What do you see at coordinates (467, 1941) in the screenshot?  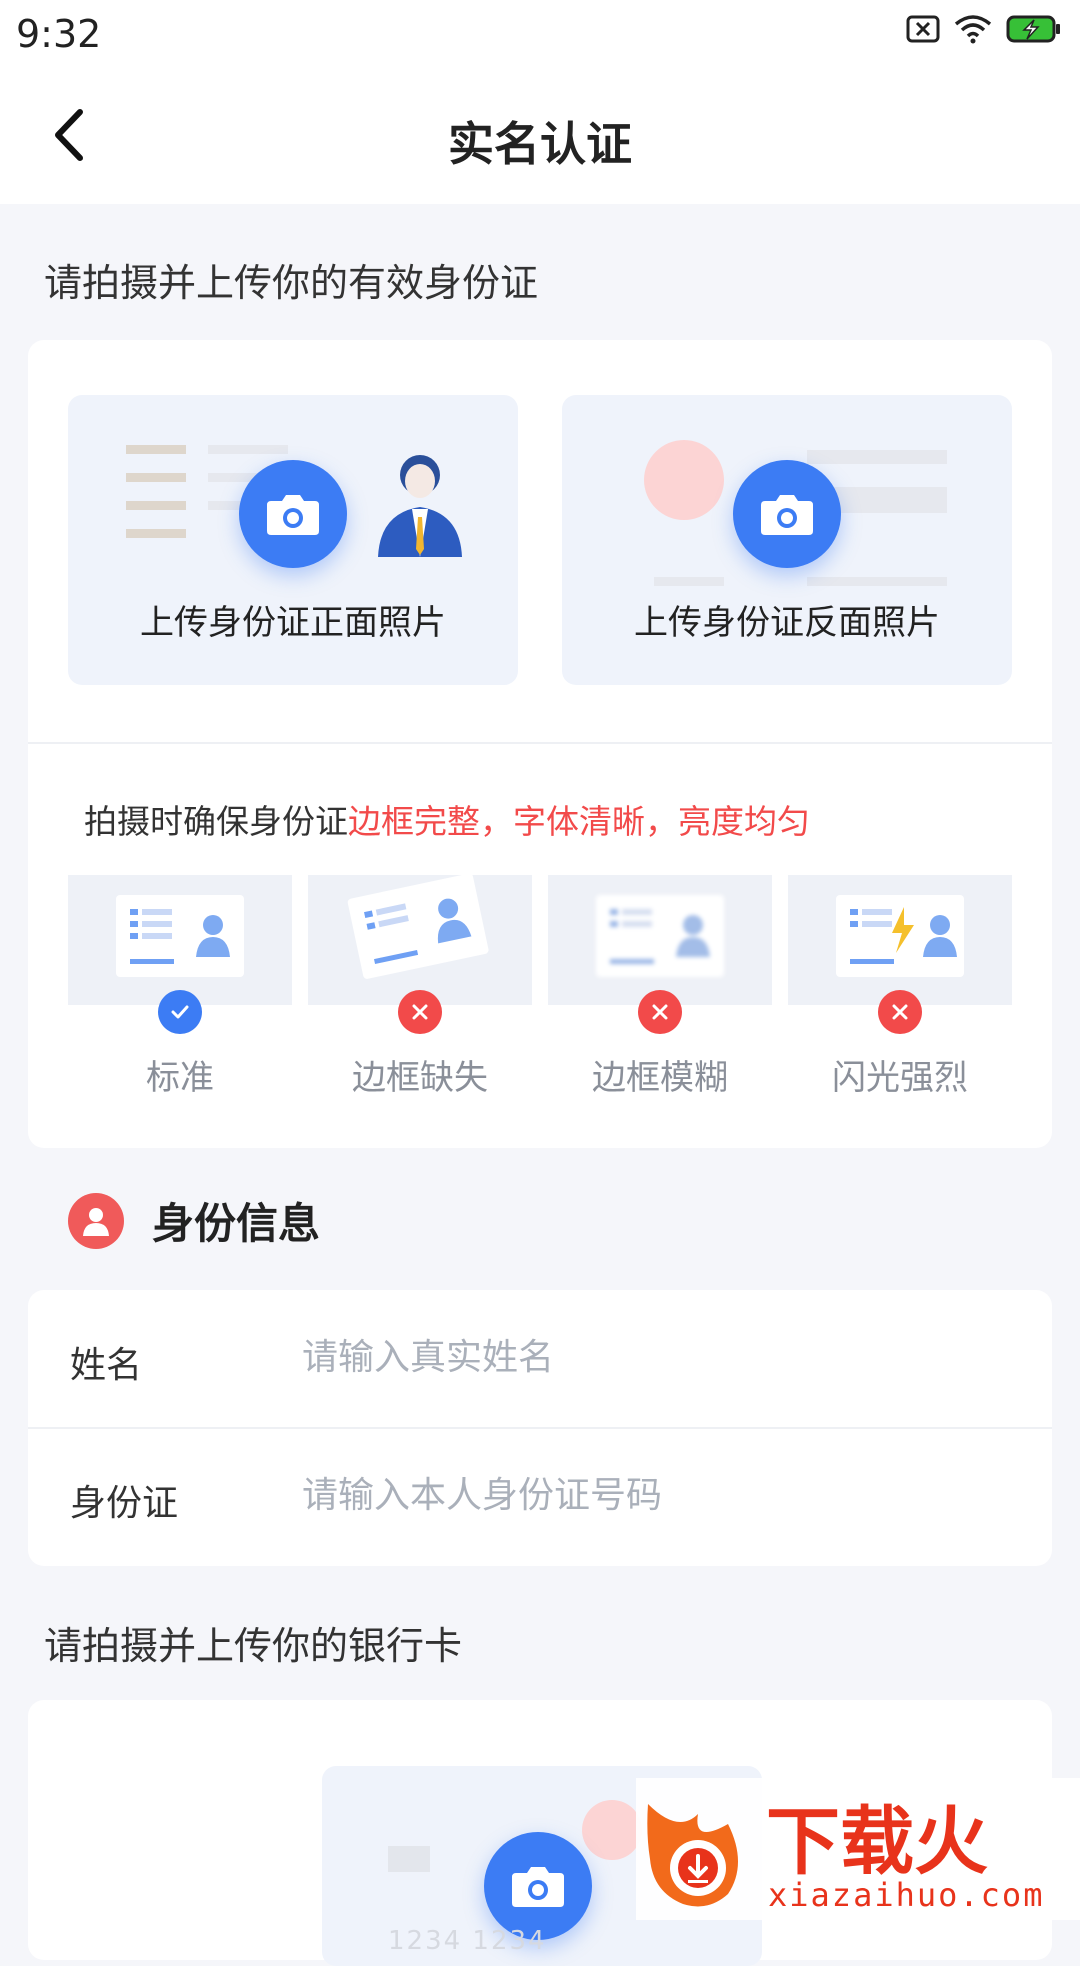 I see `bank-card-number-preview: 1234 1234` at bounding box center [467, 1941].